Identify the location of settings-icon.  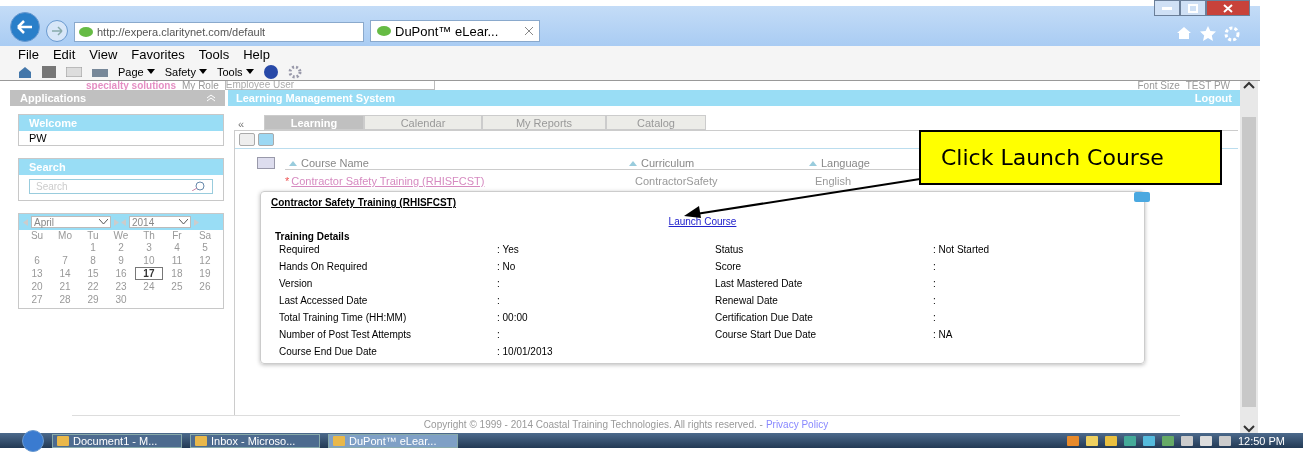
(294, 71).